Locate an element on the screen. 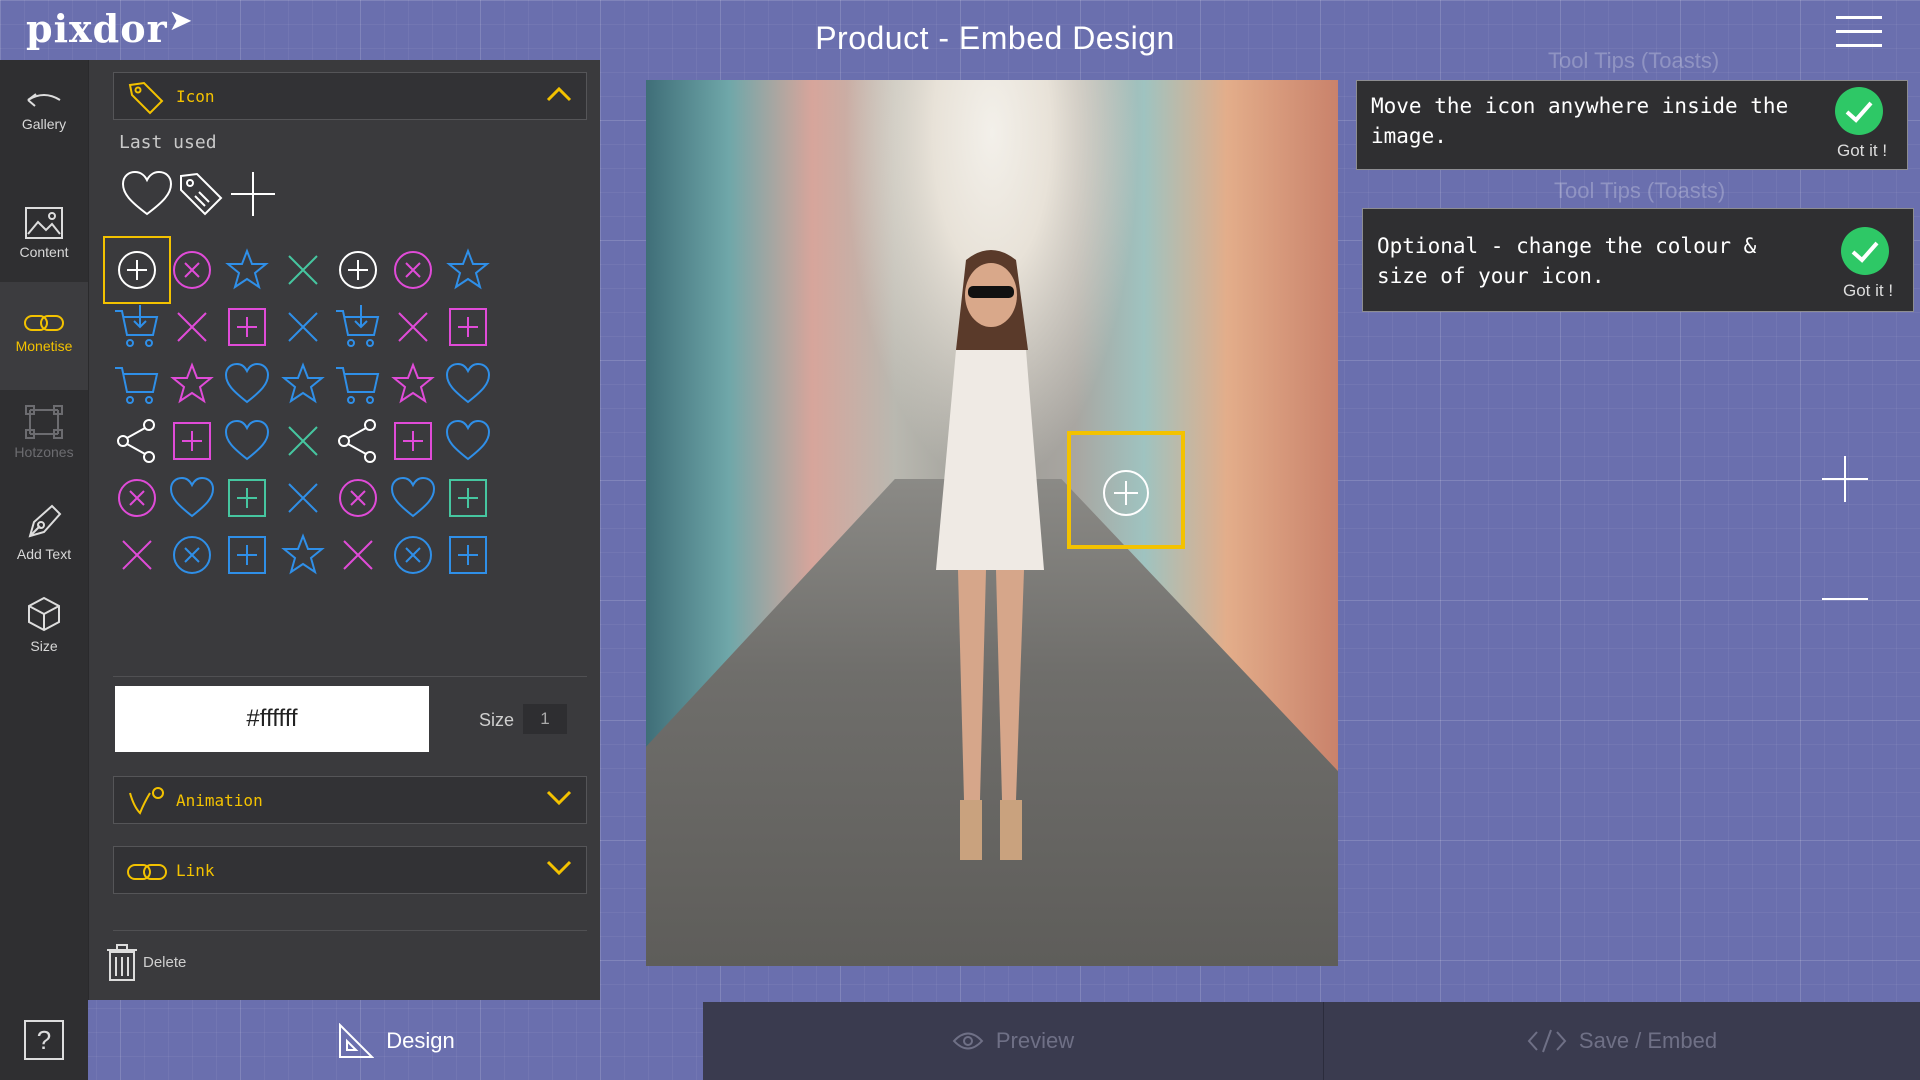 Image resolution: width=1920 pixels, height=1080 pixels. trash-icon is located at coordinates (122, 962).